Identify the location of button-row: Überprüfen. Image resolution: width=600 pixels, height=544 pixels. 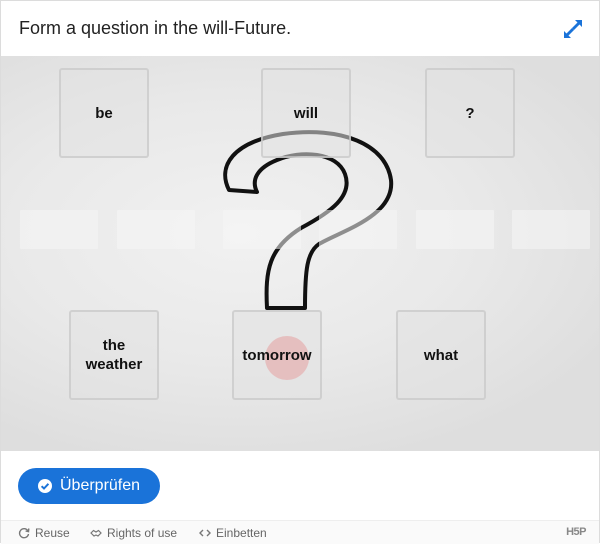
(300, 485).